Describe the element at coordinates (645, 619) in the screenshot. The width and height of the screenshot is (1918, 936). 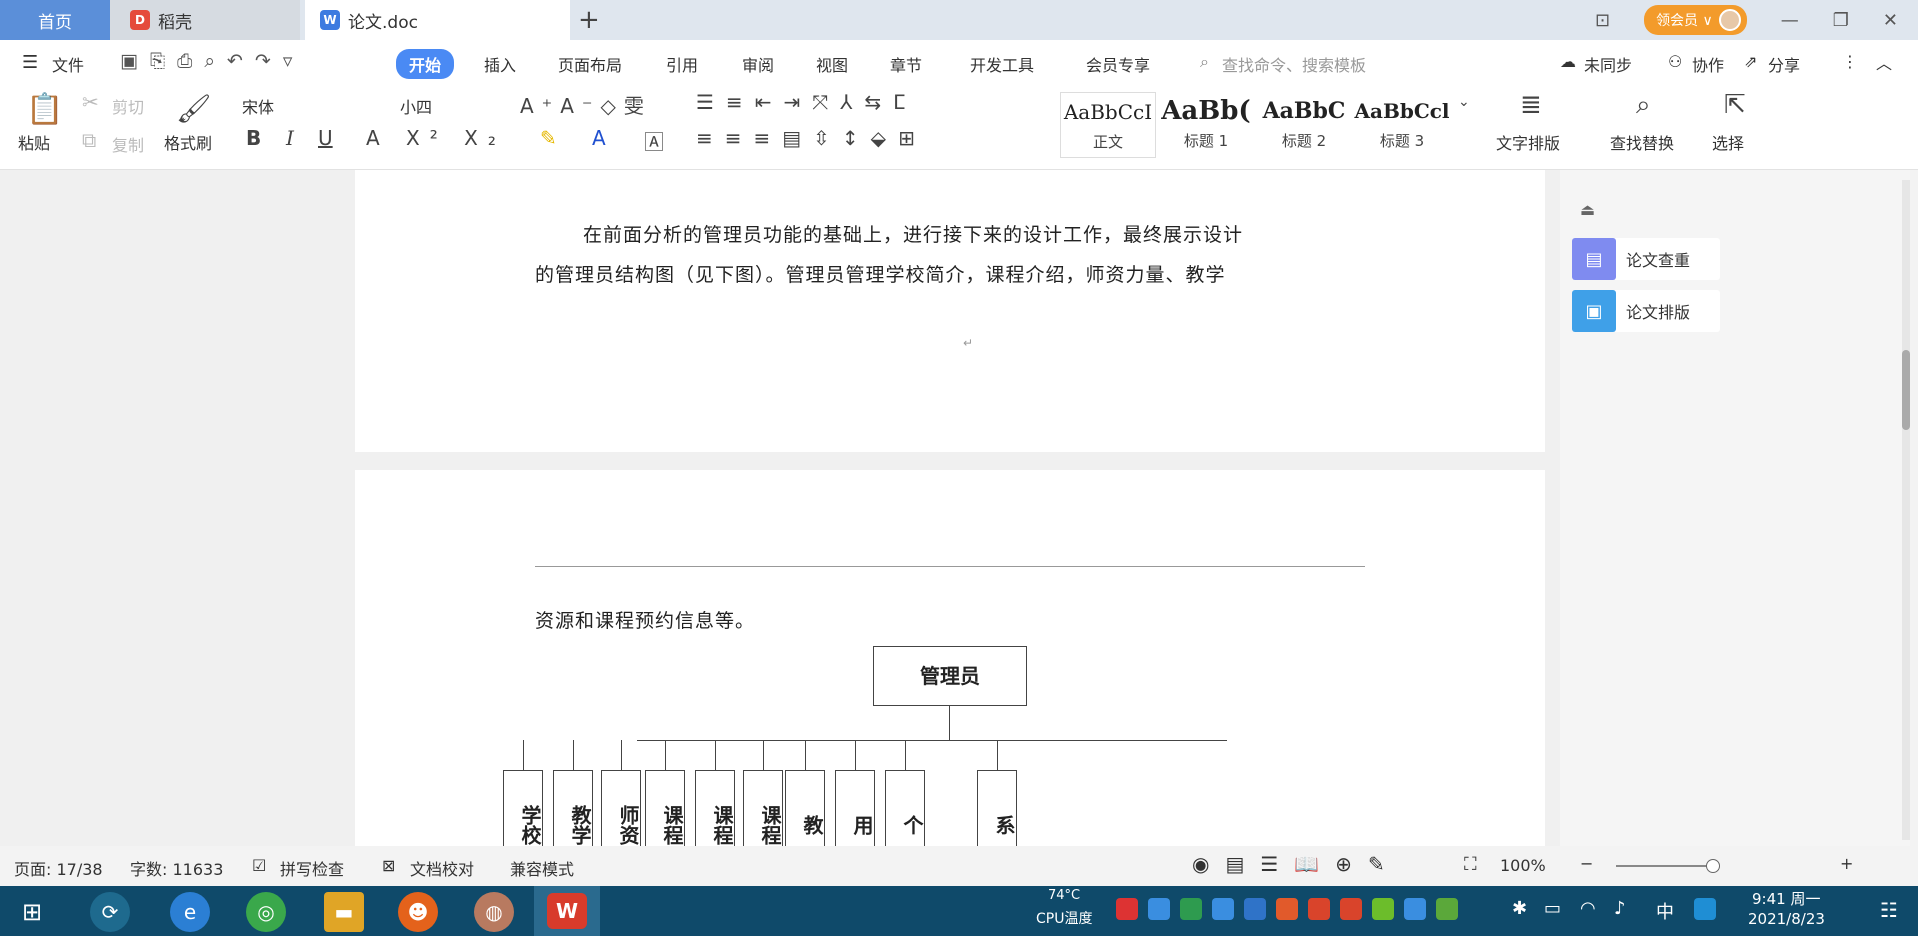
I see `paragraph-line: 资源和课程预约信息等。` at that location.